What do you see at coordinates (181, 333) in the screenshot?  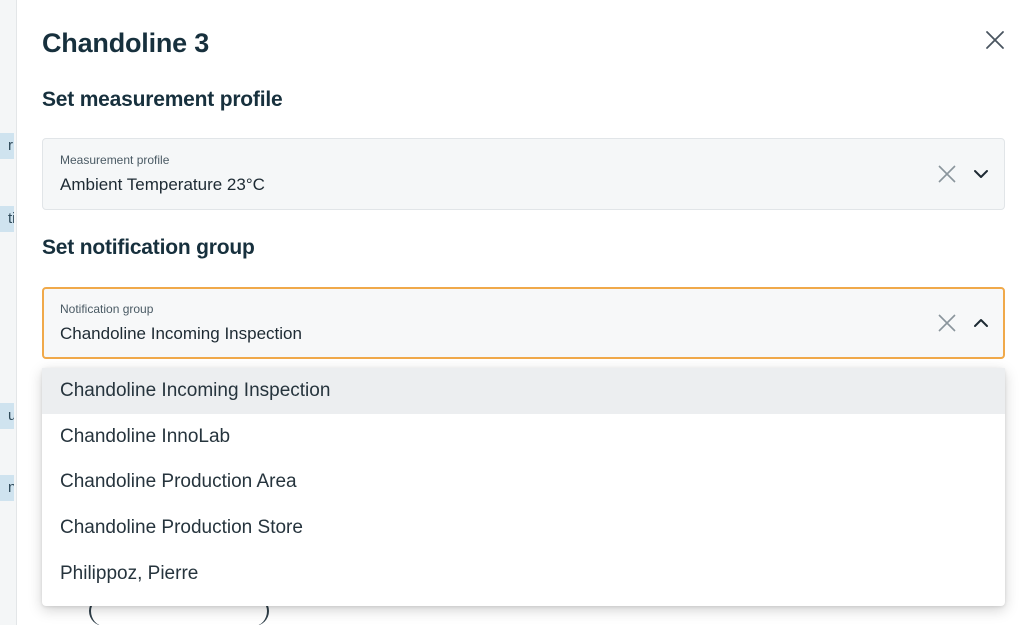 I see `notification-group-value: Chandoline Incoming Inspection` at bounding box center [181, 333].